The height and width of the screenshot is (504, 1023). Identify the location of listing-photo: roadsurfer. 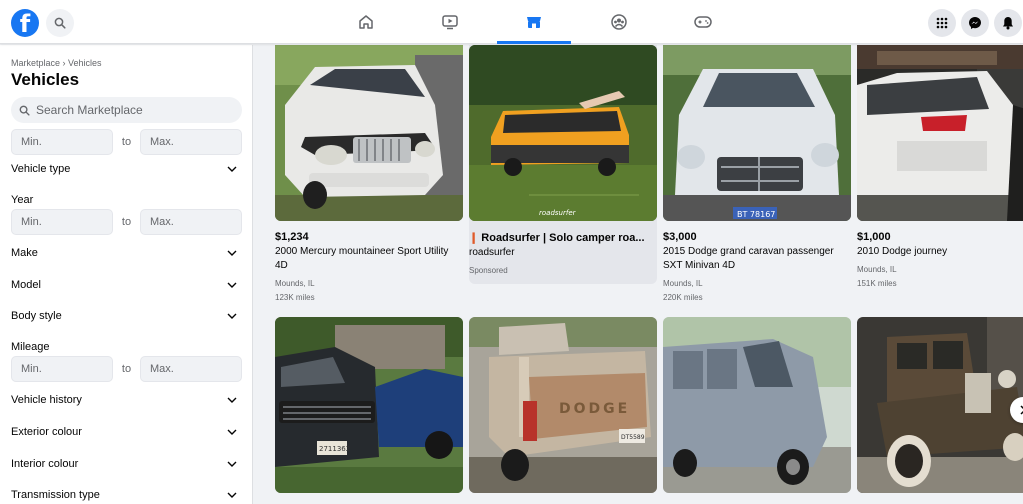
(563, 133).